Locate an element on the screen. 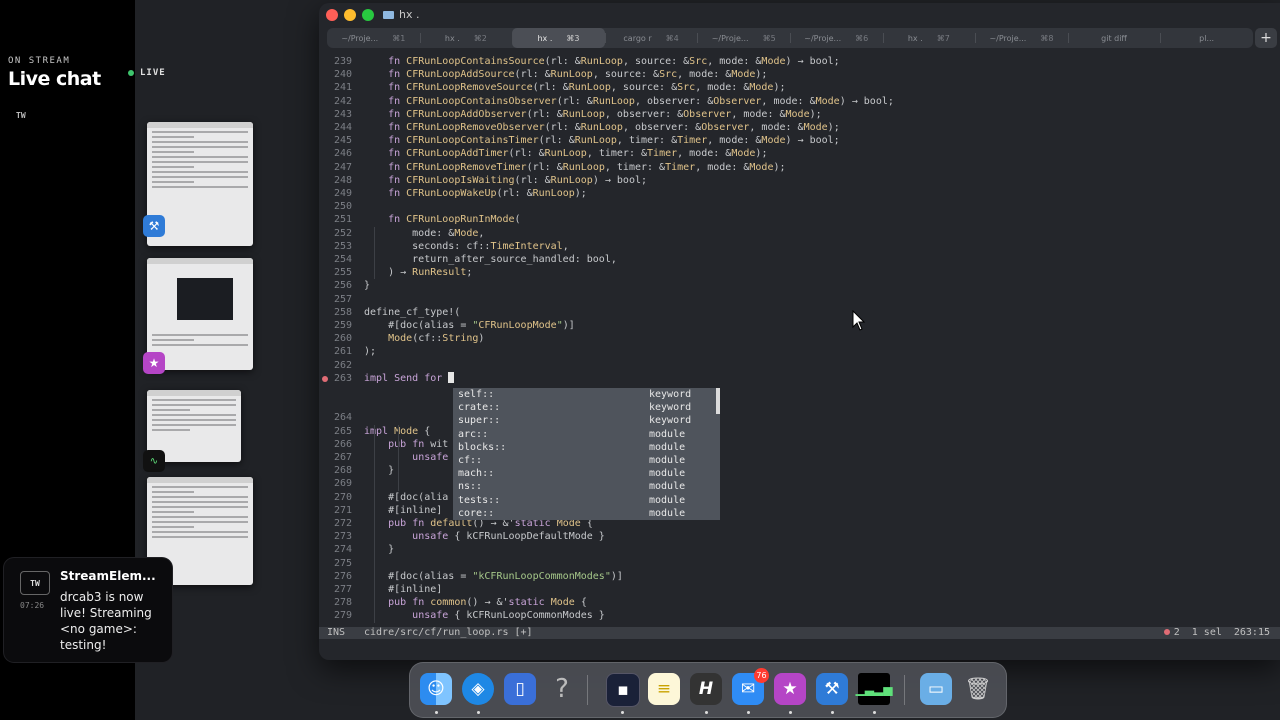  line-number: 278 is located at coordinates (342, 603).